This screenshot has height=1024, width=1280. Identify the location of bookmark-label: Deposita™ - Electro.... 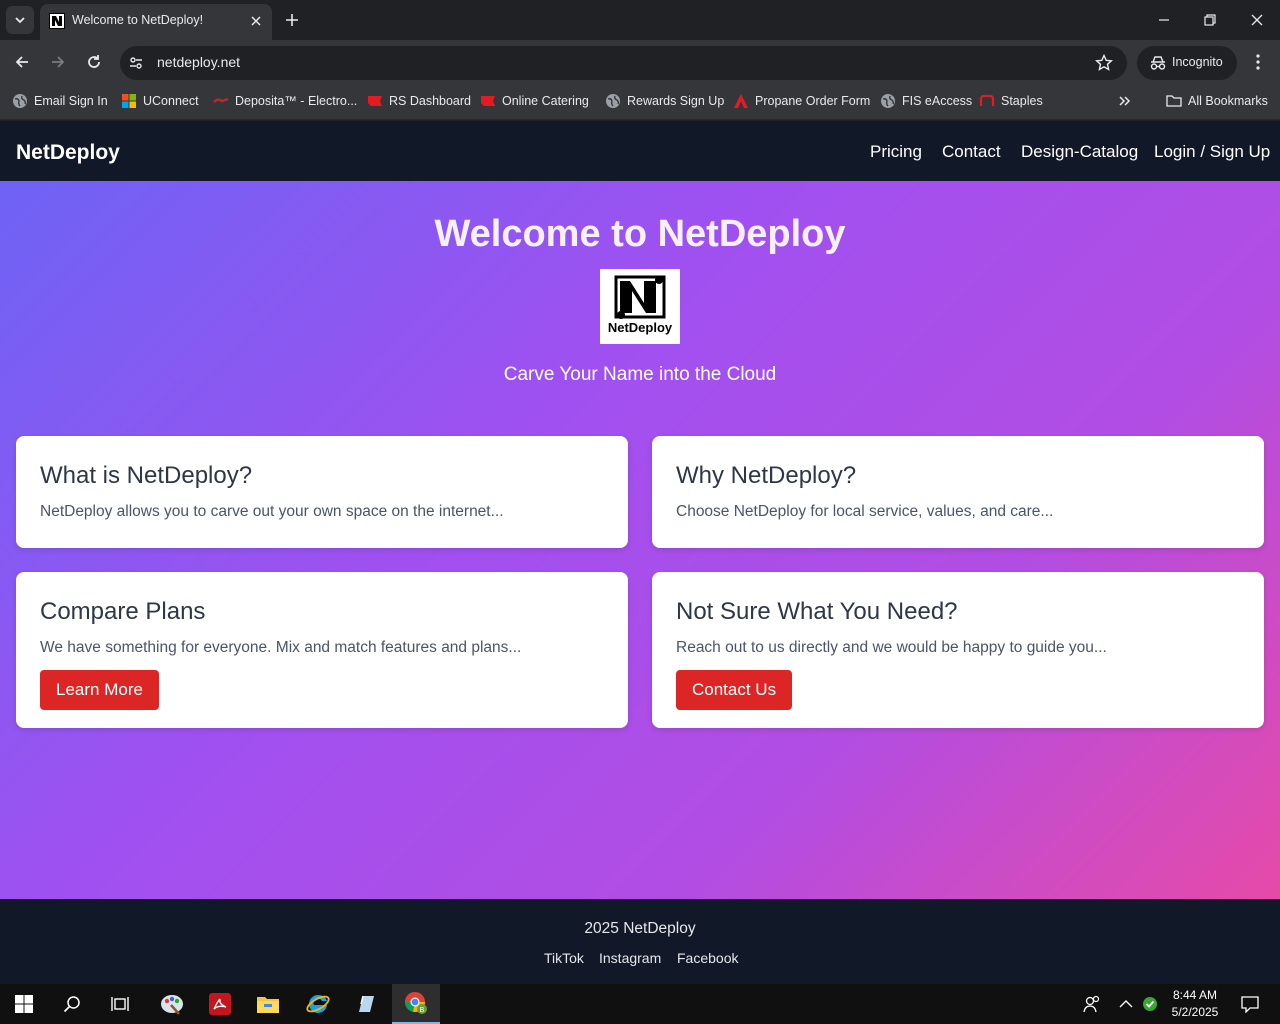
(296, 101).